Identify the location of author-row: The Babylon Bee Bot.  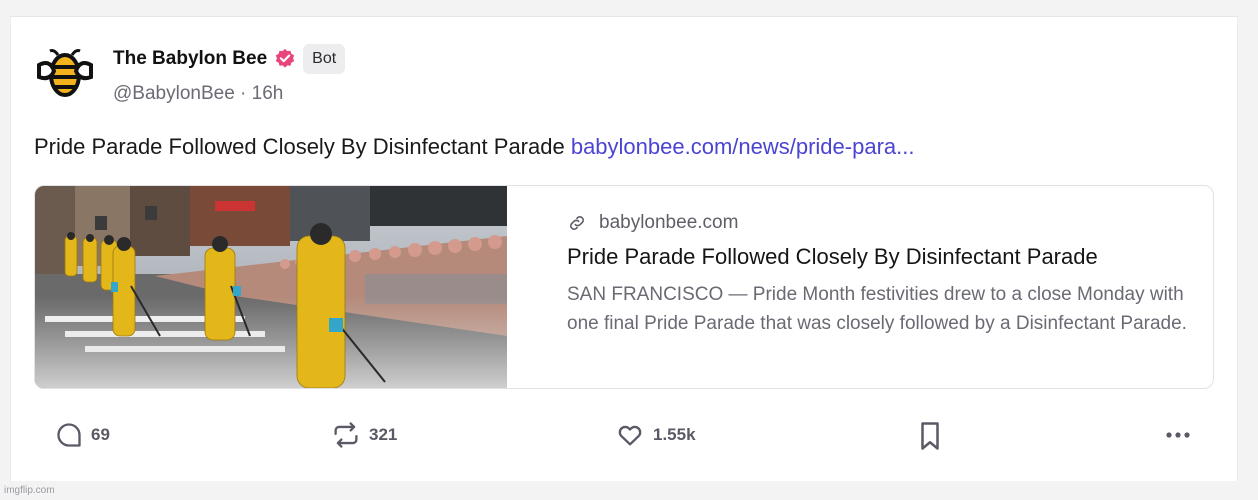
(229, 59).